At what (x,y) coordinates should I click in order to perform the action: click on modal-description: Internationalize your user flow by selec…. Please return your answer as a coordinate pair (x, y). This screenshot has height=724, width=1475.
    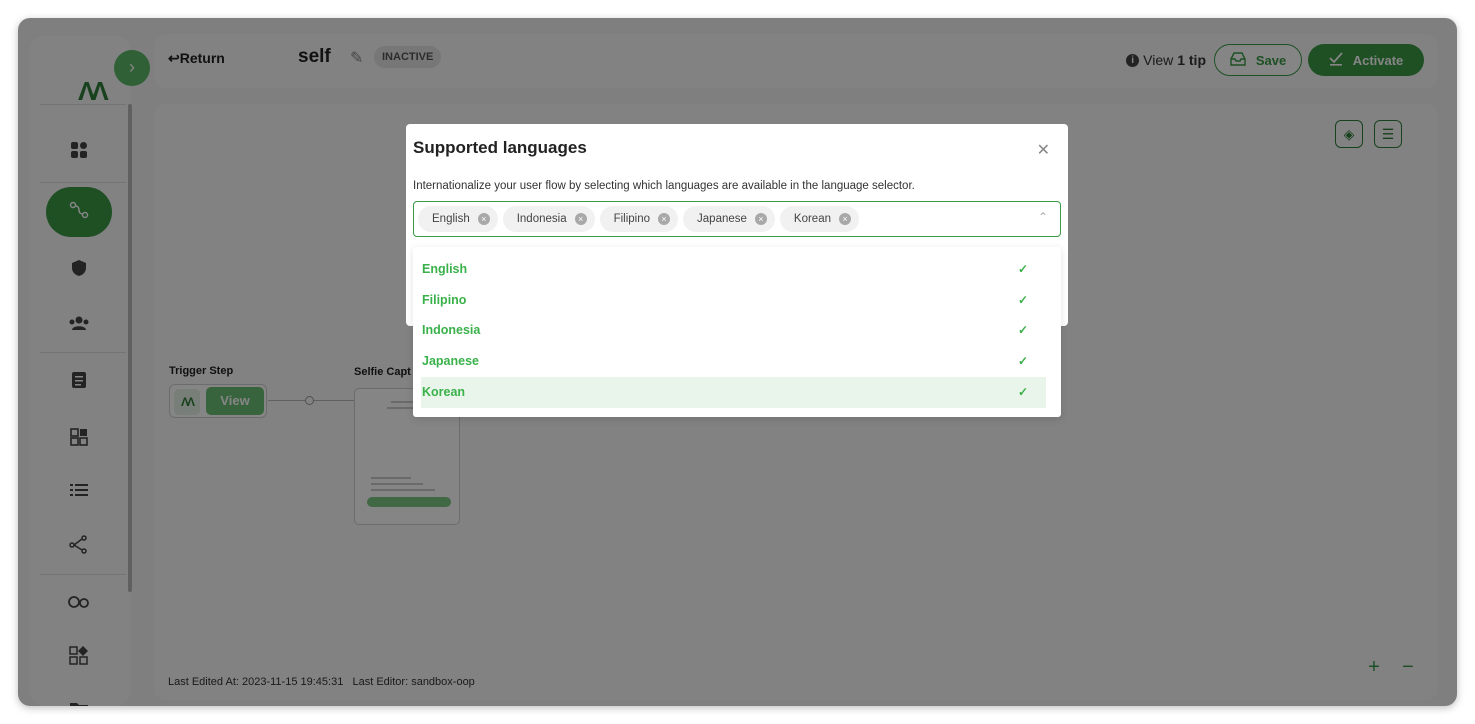
    Looking at the image, I should click on (664, 186).